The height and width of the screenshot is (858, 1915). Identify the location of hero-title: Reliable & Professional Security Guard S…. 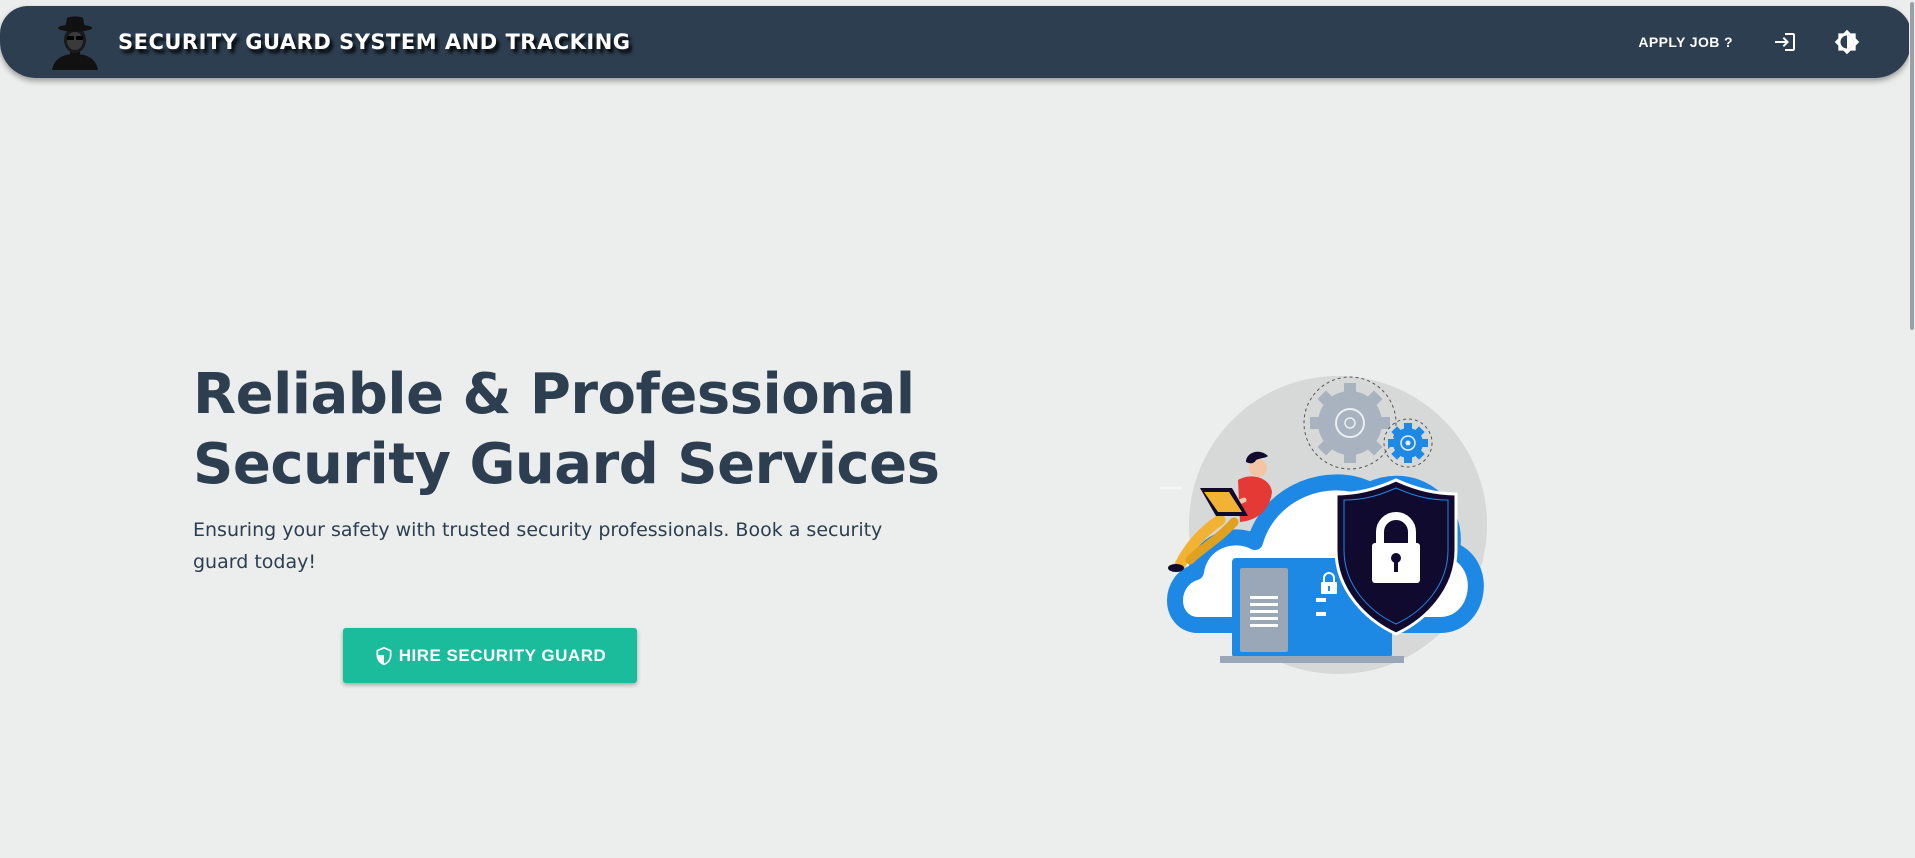
(573, 430).